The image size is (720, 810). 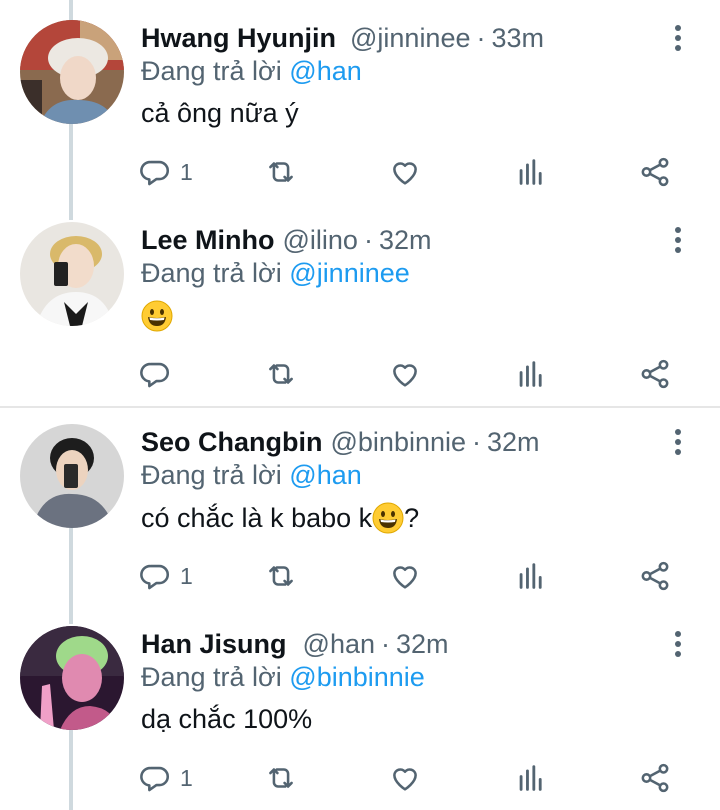 I want to click on tweet-text: cả ông nữa ý, so click(x=220, y=113).